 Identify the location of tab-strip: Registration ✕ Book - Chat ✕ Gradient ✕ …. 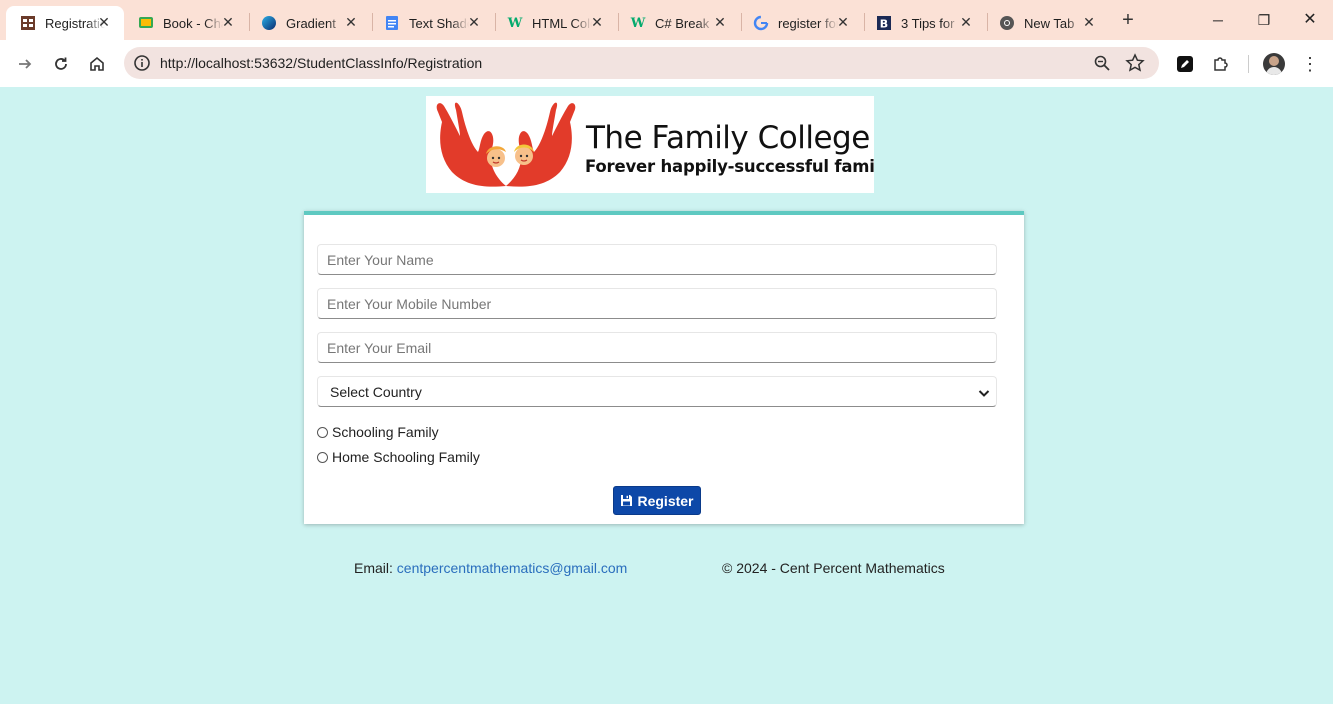
(666, 20).